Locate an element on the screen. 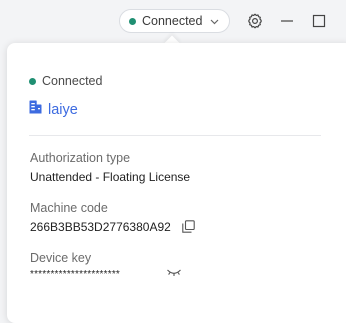 The width and height of the screenshot is (346, 323). authorization-type-value: Unattended - Floating License is located at coordinates (110, 177).